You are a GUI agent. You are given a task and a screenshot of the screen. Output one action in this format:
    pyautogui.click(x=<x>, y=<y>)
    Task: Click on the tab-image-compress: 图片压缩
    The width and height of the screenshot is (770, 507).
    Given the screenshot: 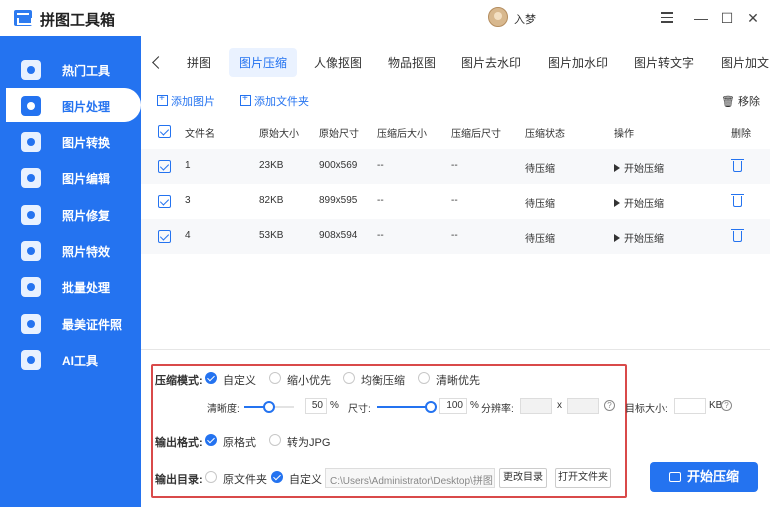 What is the action you would take?
    pyautogui.click(x=263, y=62)
    